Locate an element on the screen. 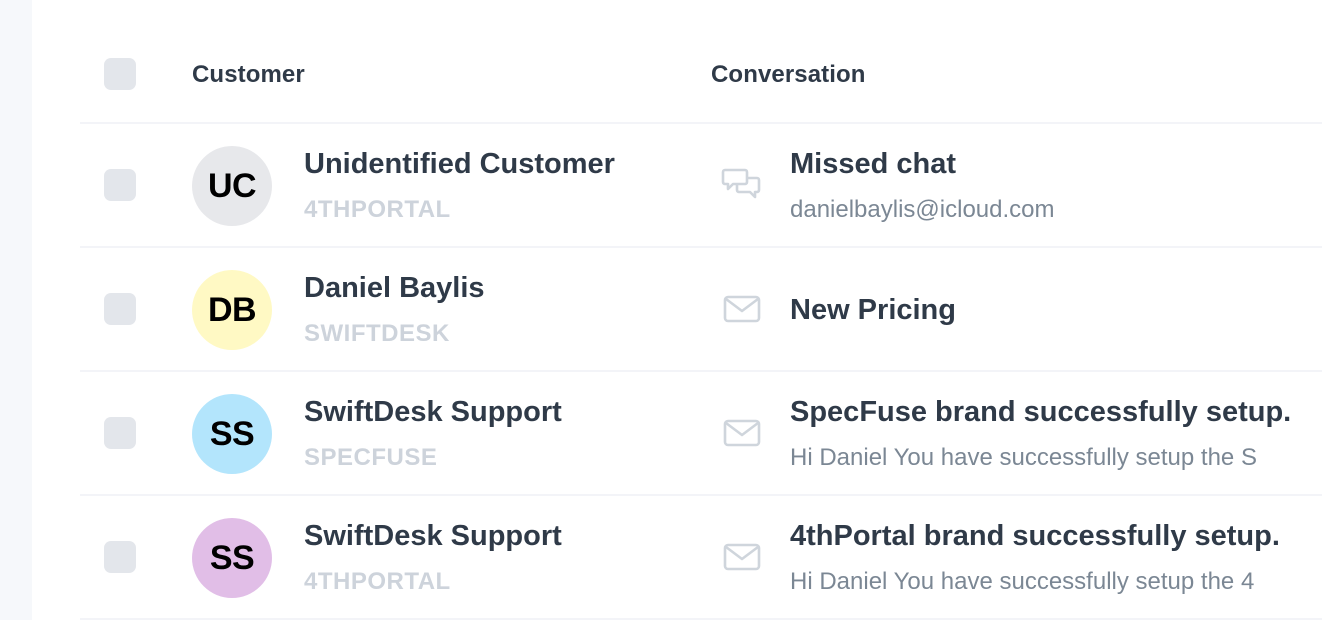 Image resolution: width=1322 pixels, height=620 pixels. chat-bubbles-icon is located at coordinates (742, 185).